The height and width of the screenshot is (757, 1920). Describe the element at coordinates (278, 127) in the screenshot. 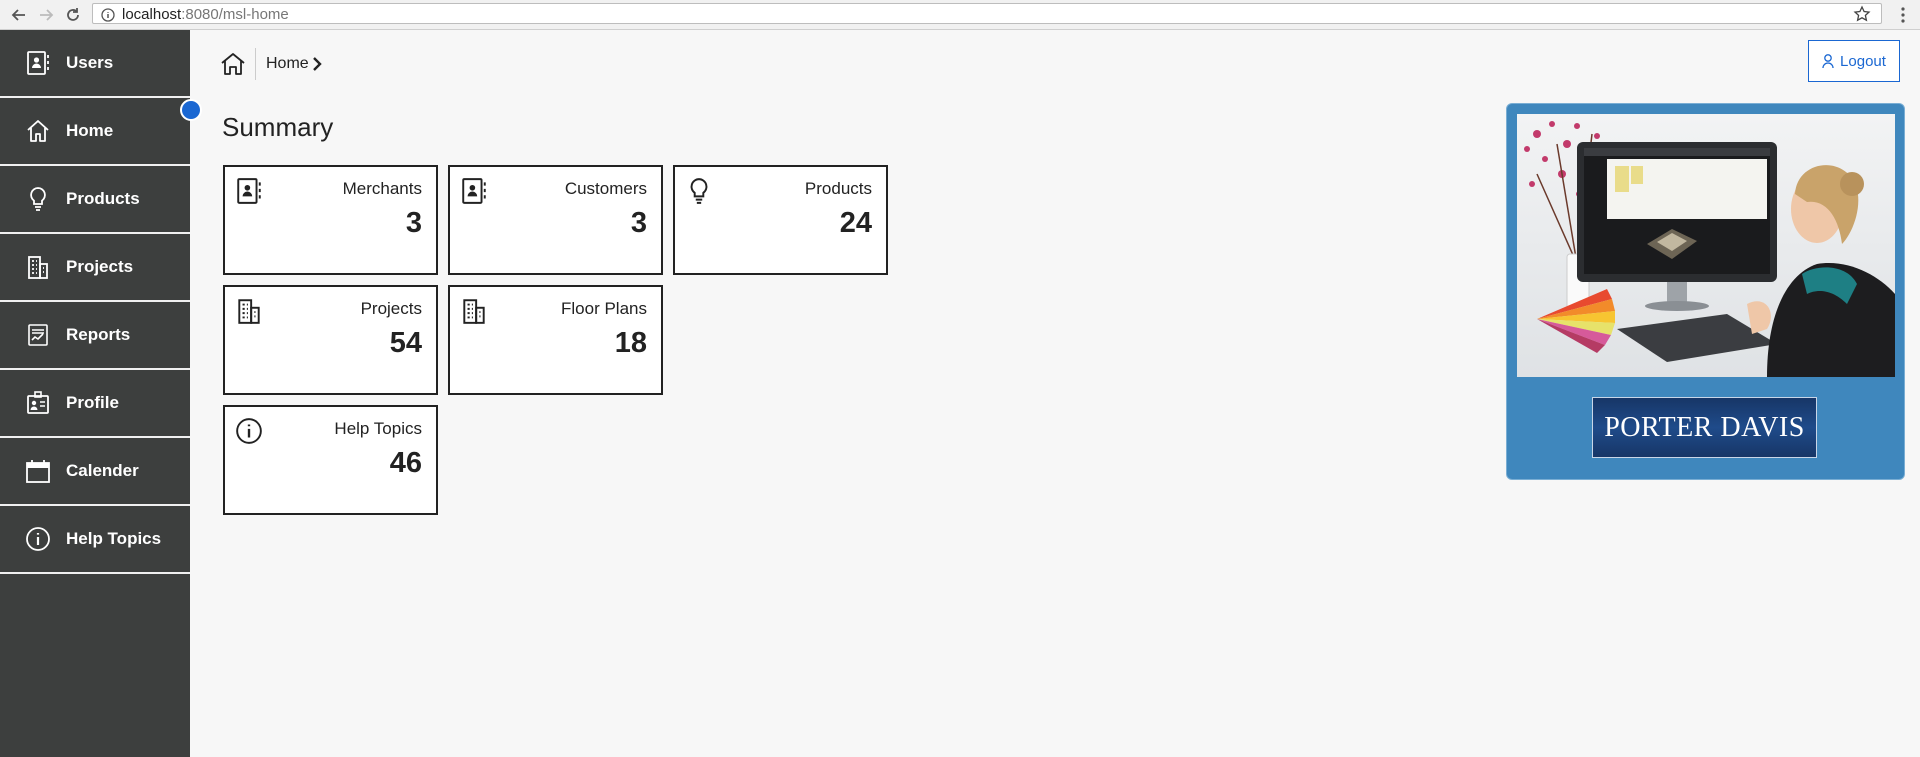

I see `page-title: Summary` at that location.